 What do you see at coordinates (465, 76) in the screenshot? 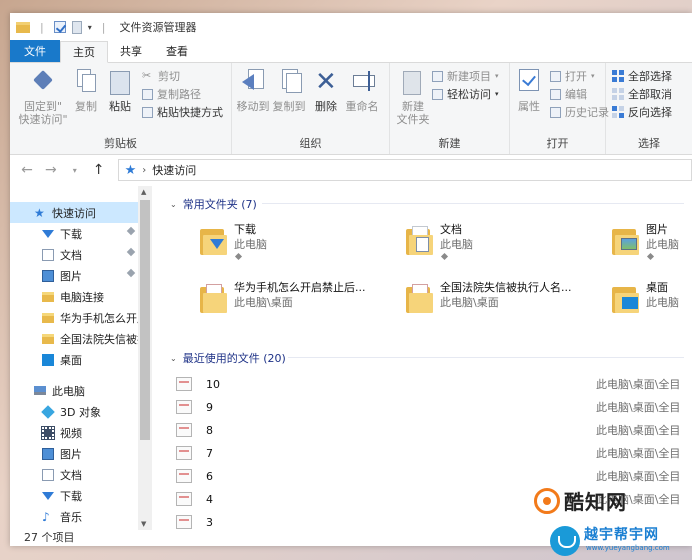
I see `new-item-button: 新建项目 ▾` at bounding box center [465, 76].